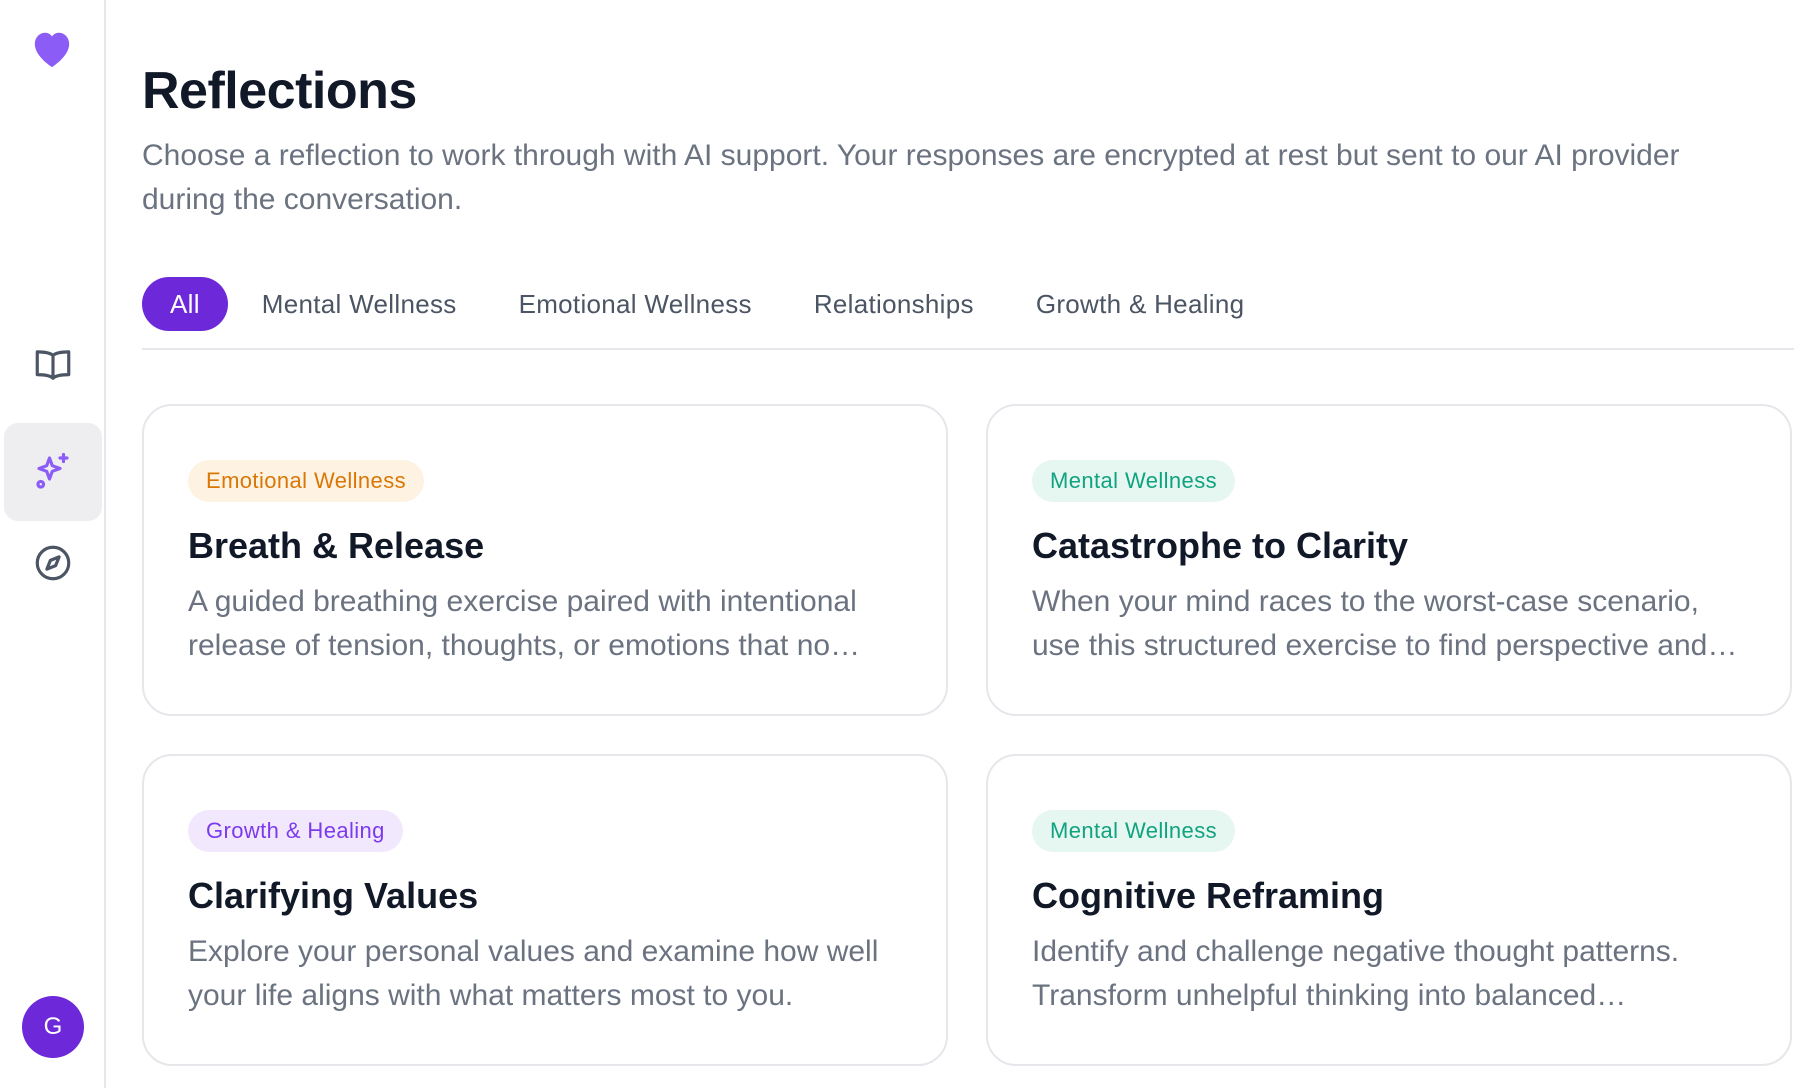 Image resolution: width=1820 pixels, height=1088 pixels. I want to click on sparkles-icon, so click(52, 470).